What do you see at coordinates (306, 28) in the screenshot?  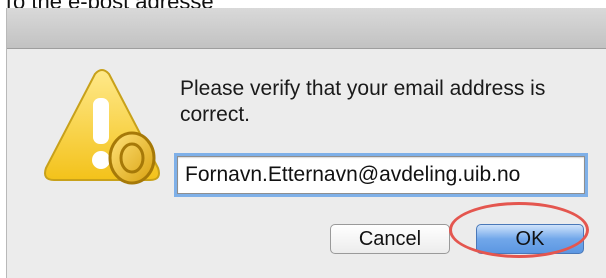 I see `dialog-titlebar` at bounding box center [306, 28].